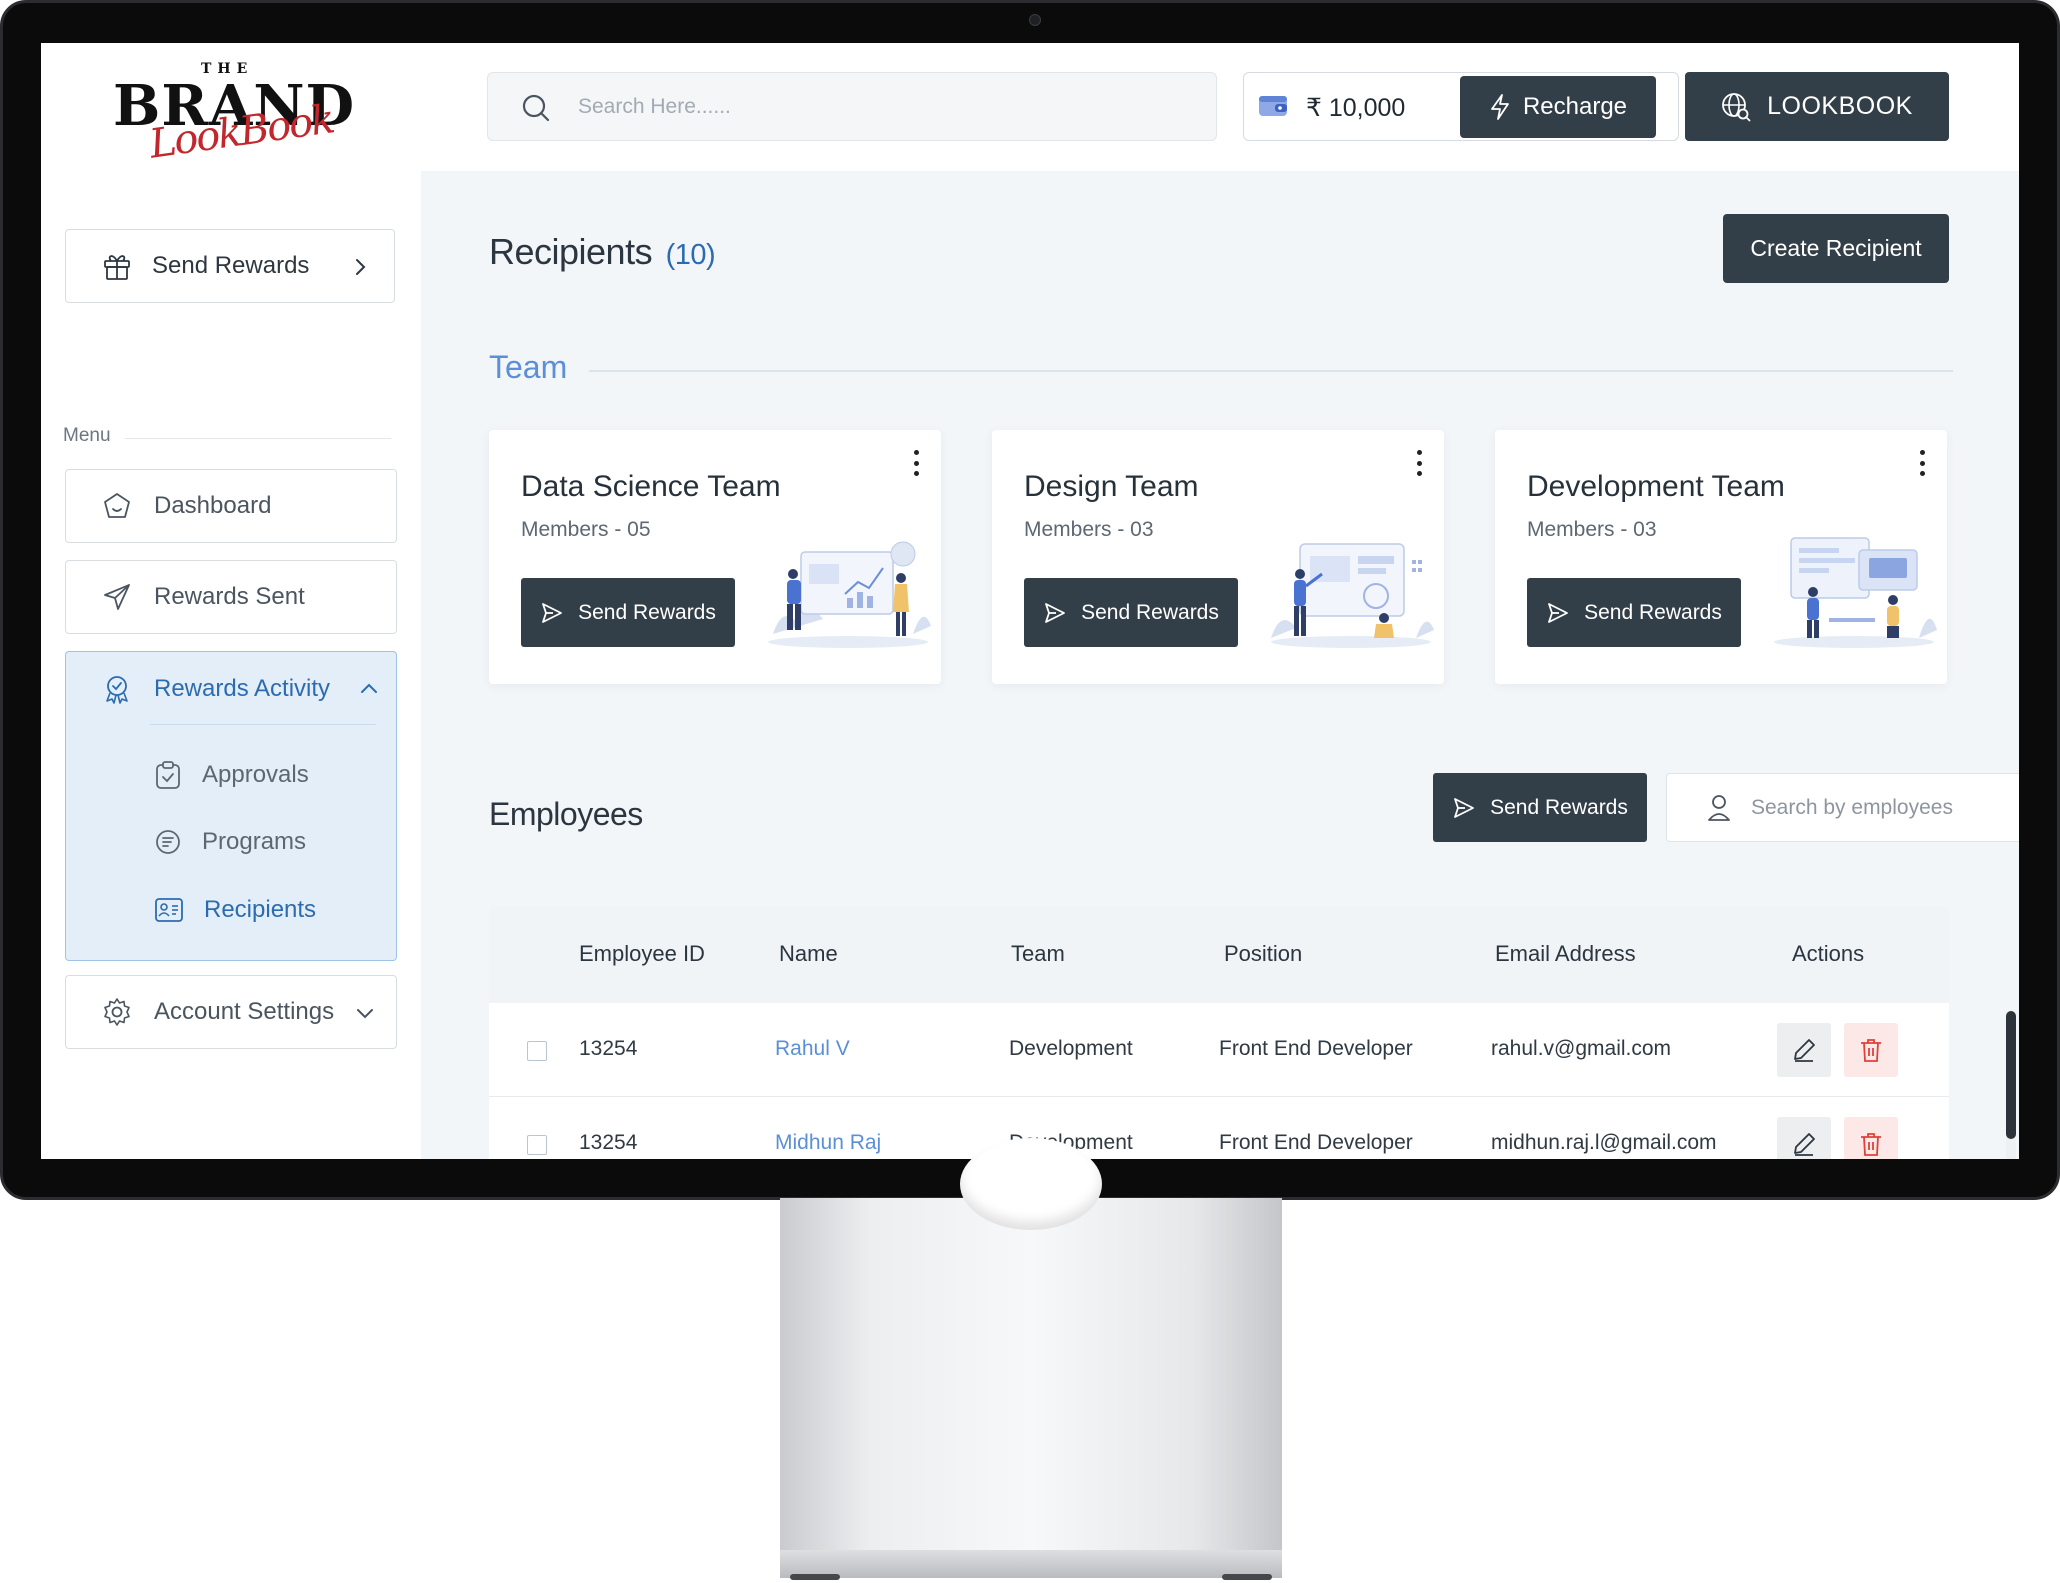 The height and width of the screenshot is (1583, 2060). What do you see at coordinates (117, 597) in the screenshot?
I see `paper-plane-icon` at bounding box center [117, 597].